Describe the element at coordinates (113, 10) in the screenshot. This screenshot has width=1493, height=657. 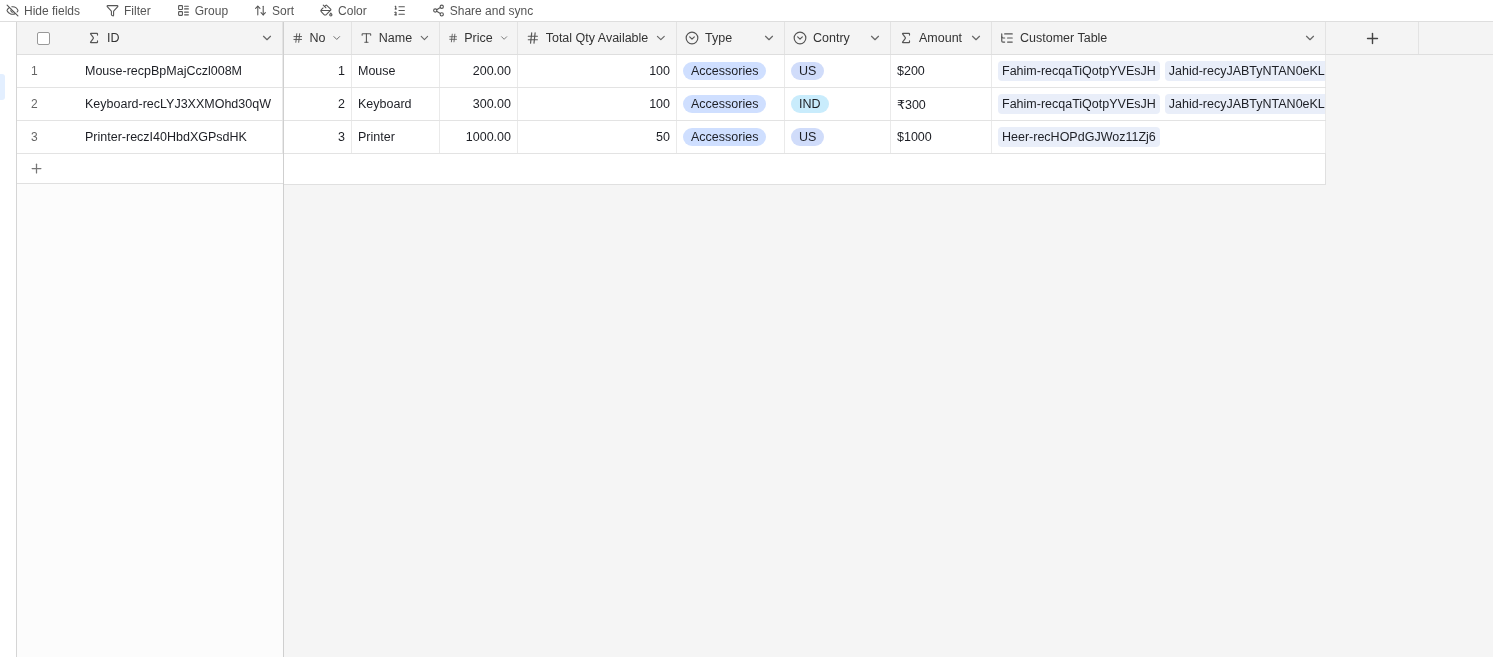
I see `filter-icon` at that location.